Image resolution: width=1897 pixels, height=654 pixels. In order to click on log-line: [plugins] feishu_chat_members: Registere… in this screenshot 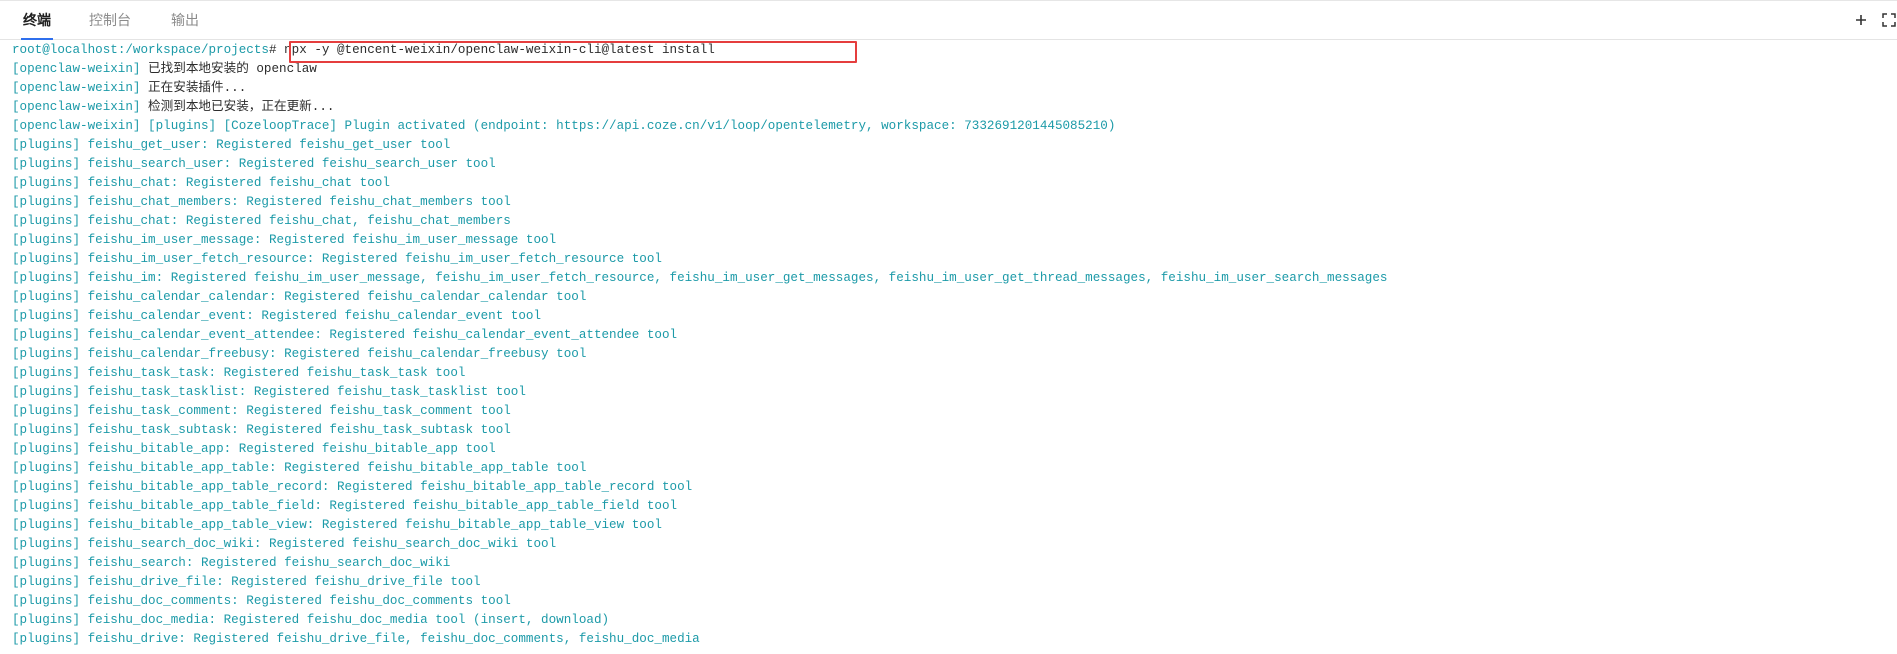, I will do `click(952, 202)`.